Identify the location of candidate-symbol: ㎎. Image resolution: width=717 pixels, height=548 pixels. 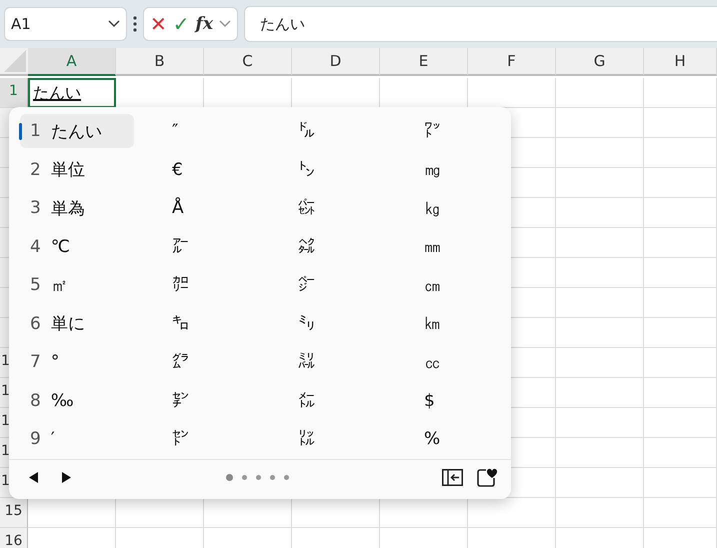
(425, 170).